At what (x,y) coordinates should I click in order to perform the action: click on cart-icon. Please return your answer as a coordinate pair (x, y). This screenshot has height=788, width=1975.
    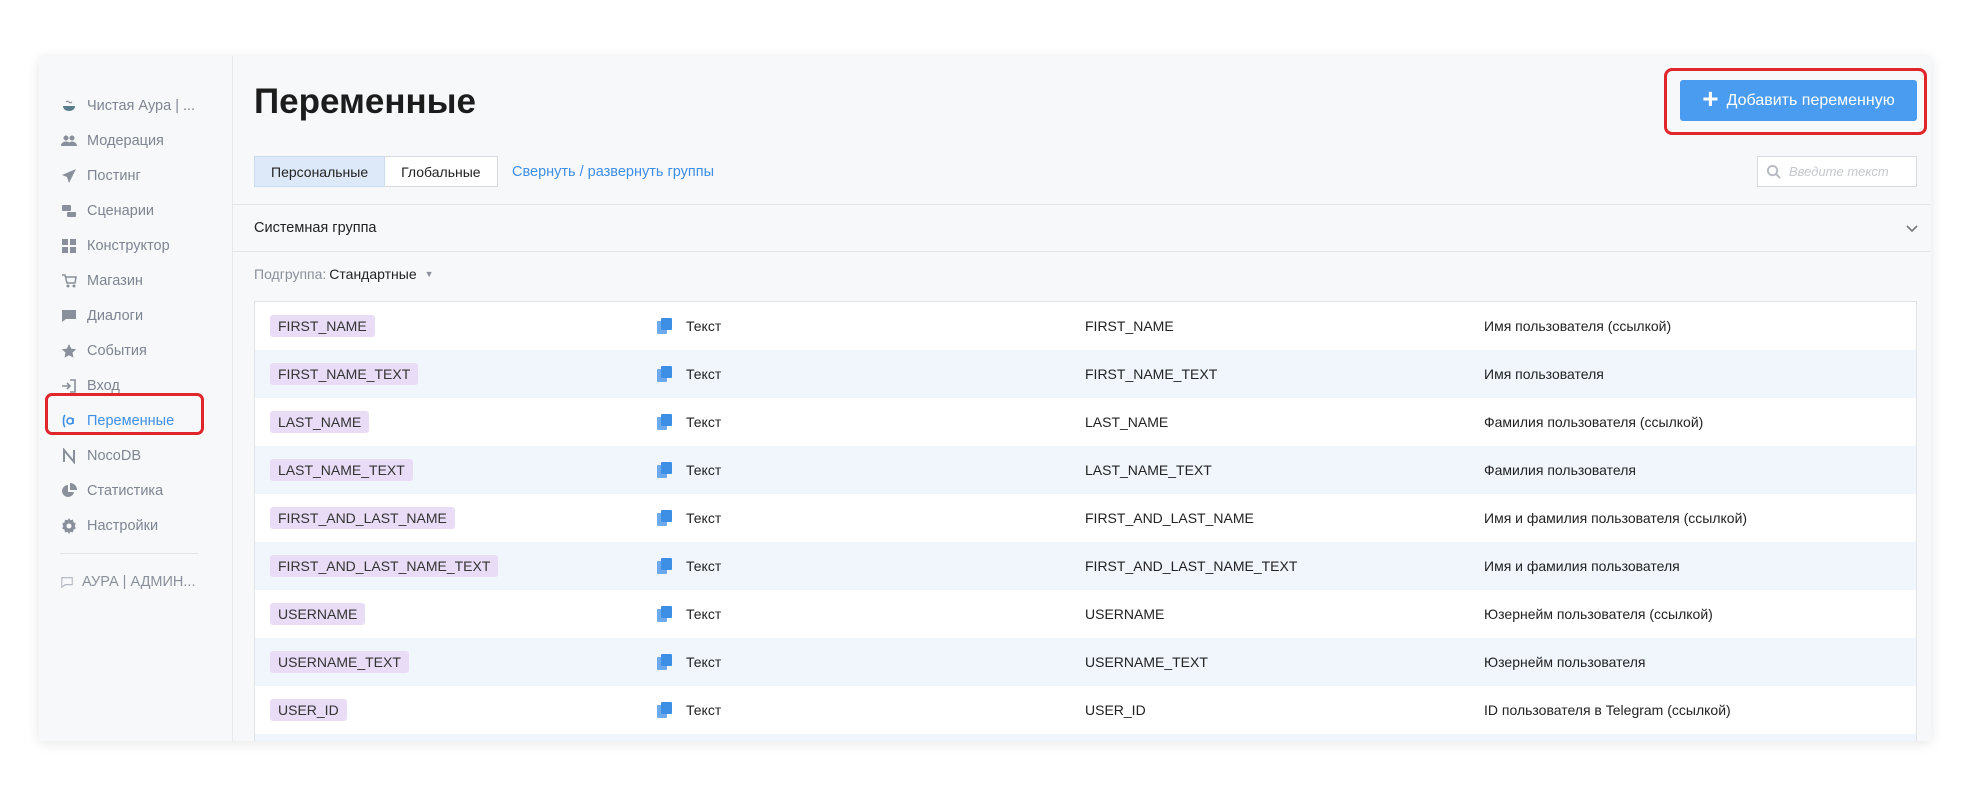
    Looking at the image, I should click on (69, 281).